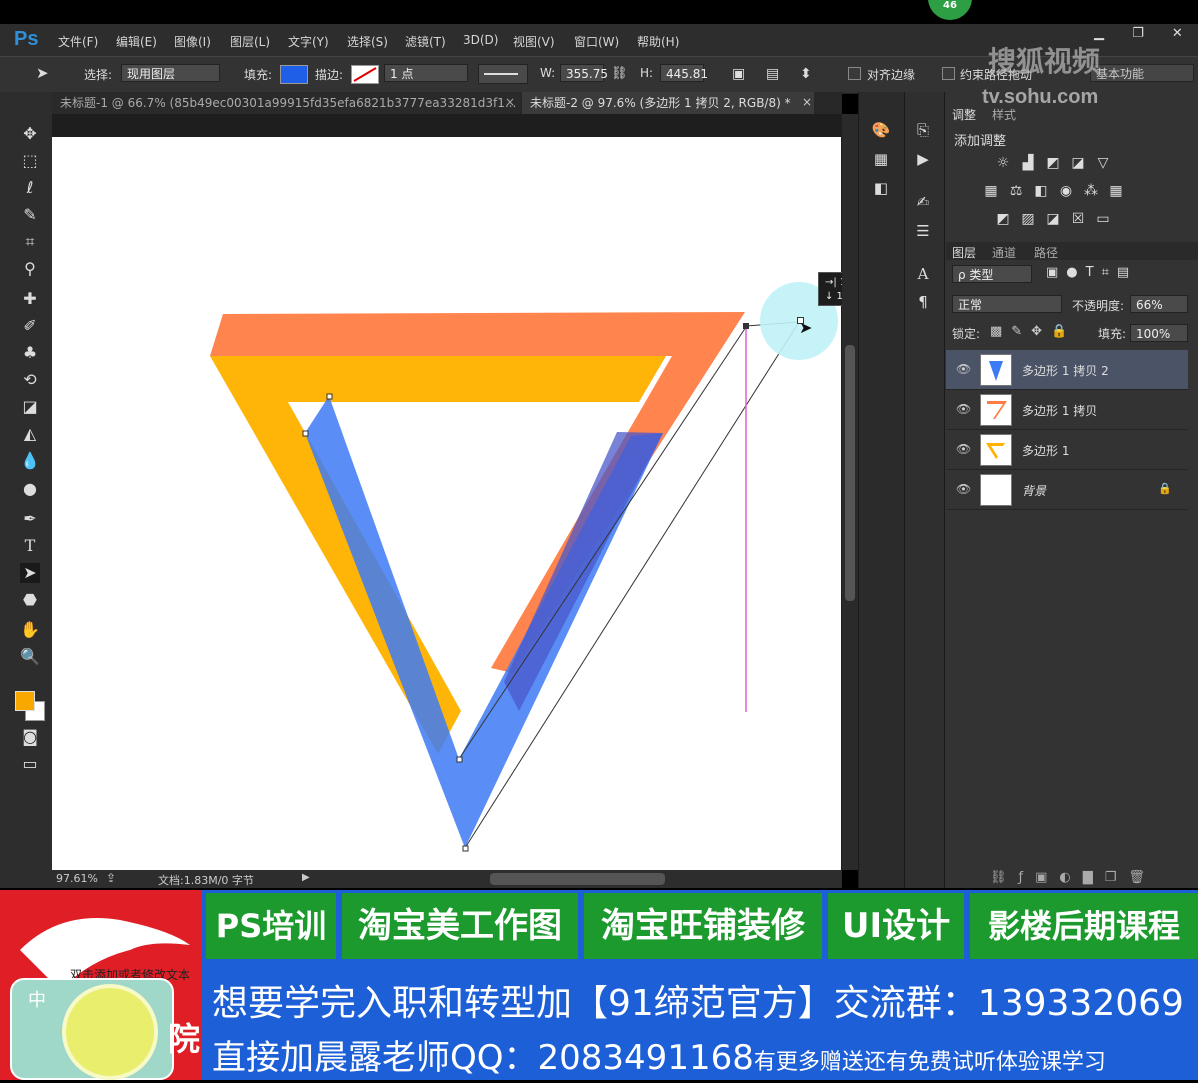 Image resolution: width=1198 pixels, height=1083 pixels. I want to click on properties-panel-icon: ☰, so click(923, 231).